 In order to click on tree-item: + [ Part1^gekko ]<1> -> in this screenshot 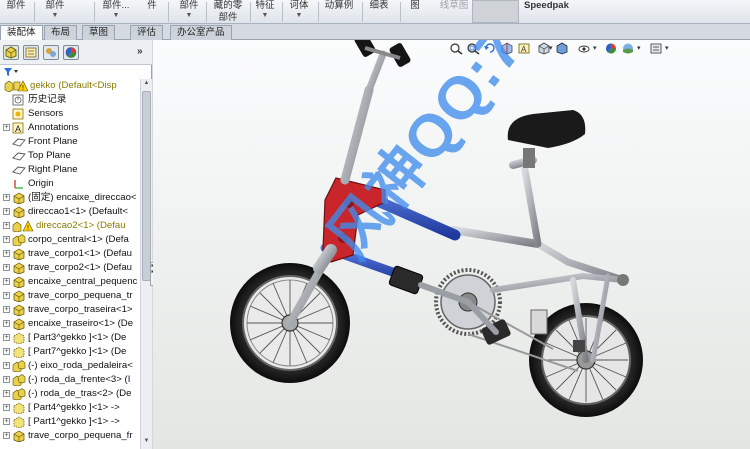, I will do `click(70, 422)`.